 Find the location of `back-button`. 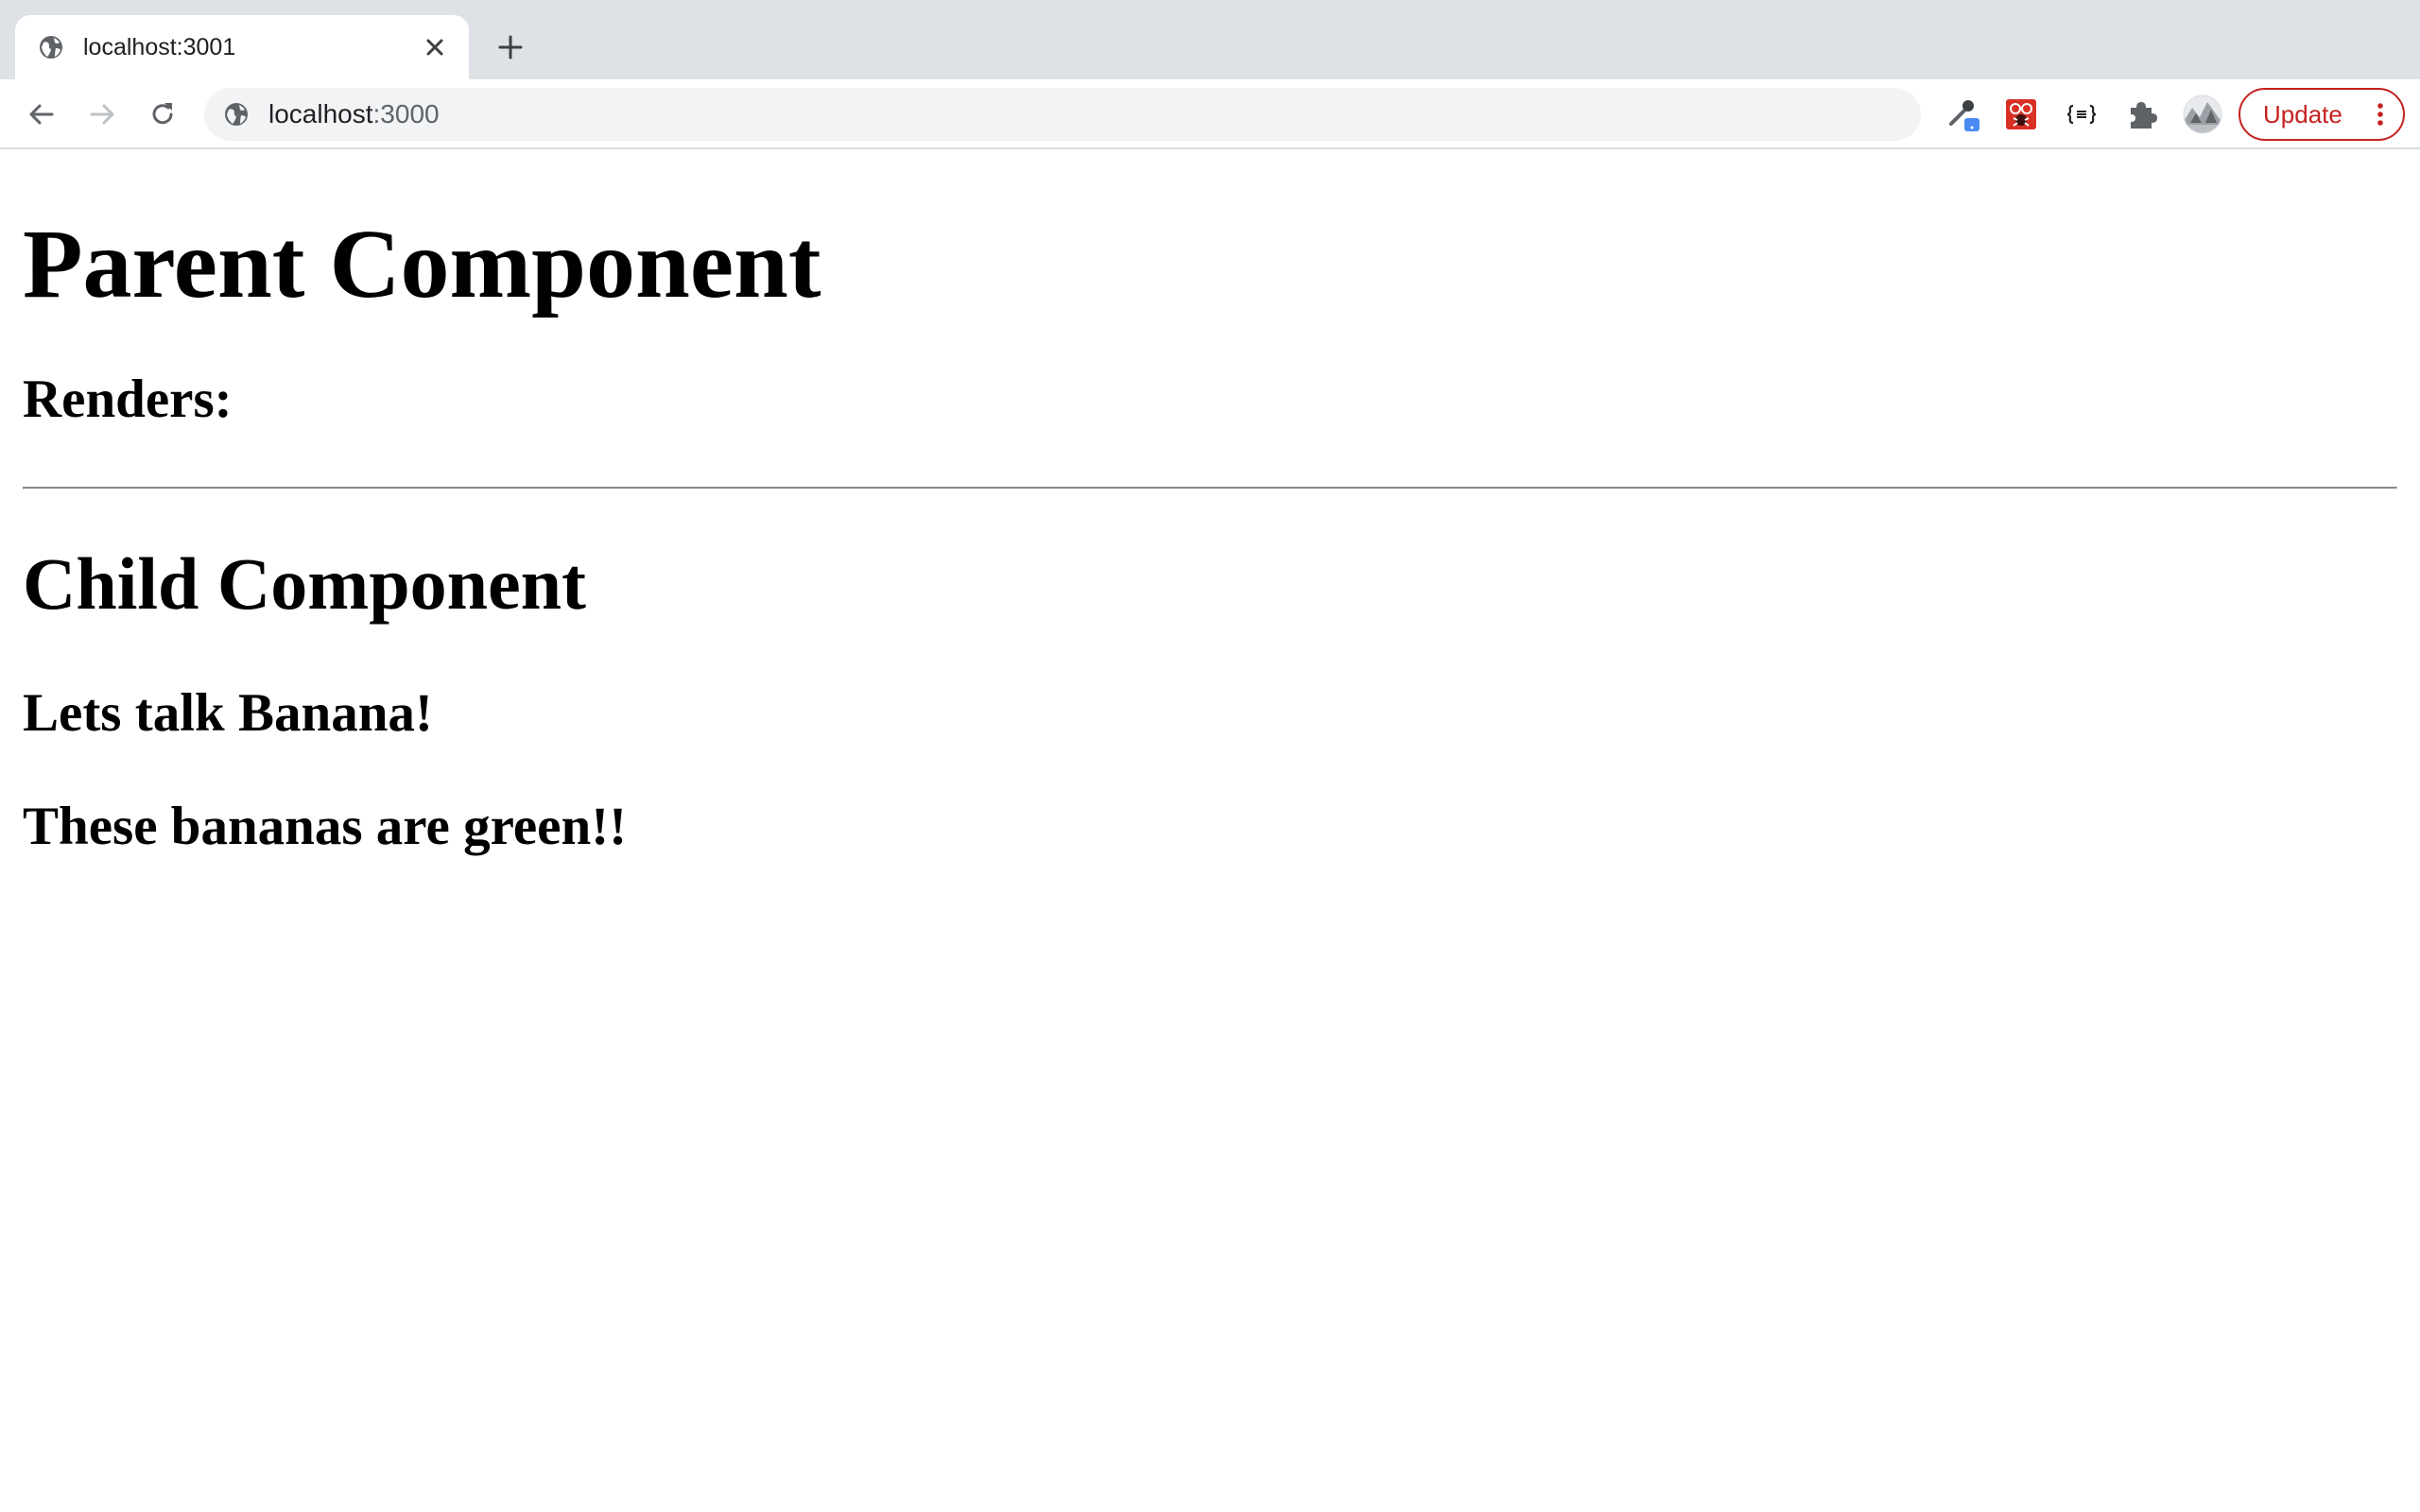

back-button is located at coordinates (41, 114).